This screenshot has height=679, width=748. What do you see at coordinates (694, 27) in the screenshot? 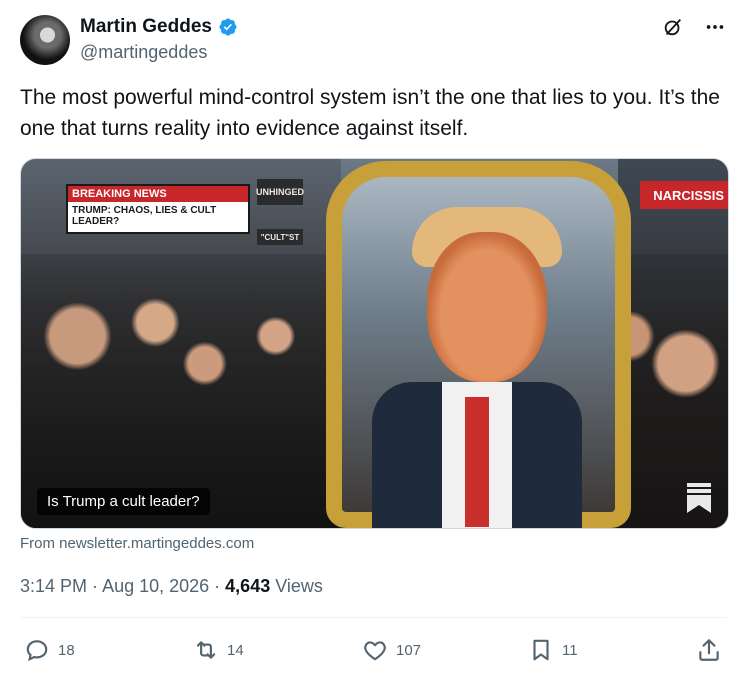
I see `header-actions` at bounding box center [694, 27].